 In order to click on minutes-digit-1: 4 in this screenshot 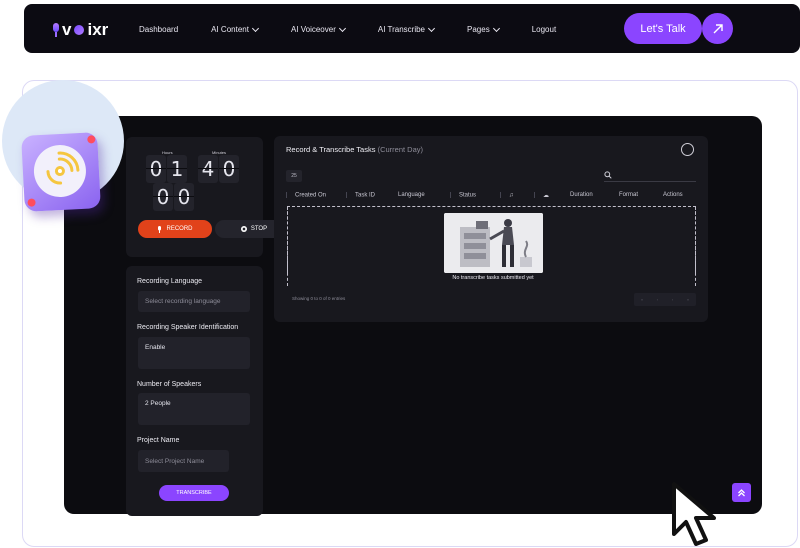, I will do `click(208, 169)`.